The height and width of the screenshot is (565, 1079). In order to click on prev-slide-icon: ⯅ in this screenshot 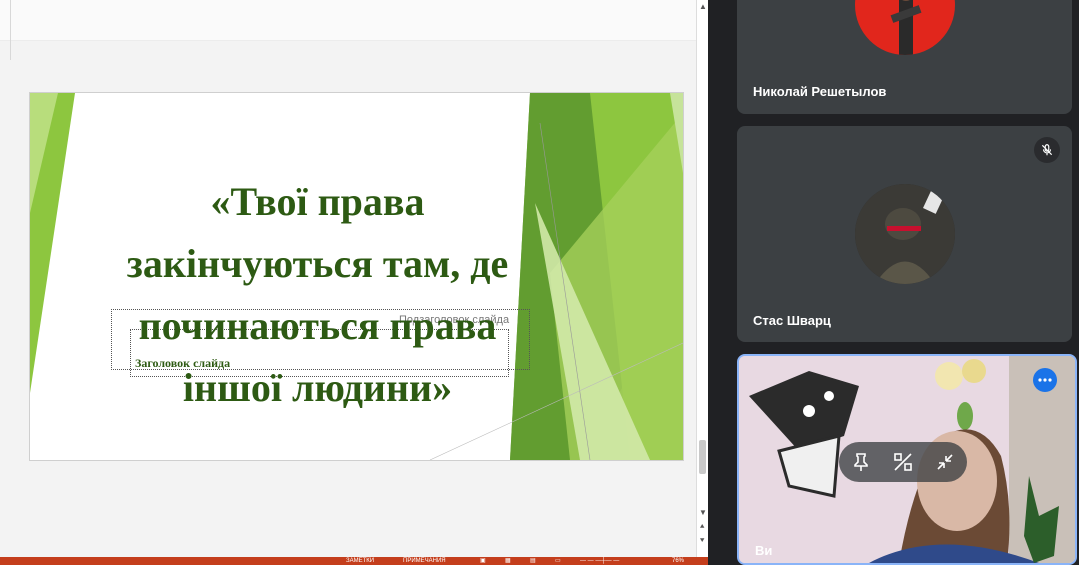, I will do `click(702, 527)`.